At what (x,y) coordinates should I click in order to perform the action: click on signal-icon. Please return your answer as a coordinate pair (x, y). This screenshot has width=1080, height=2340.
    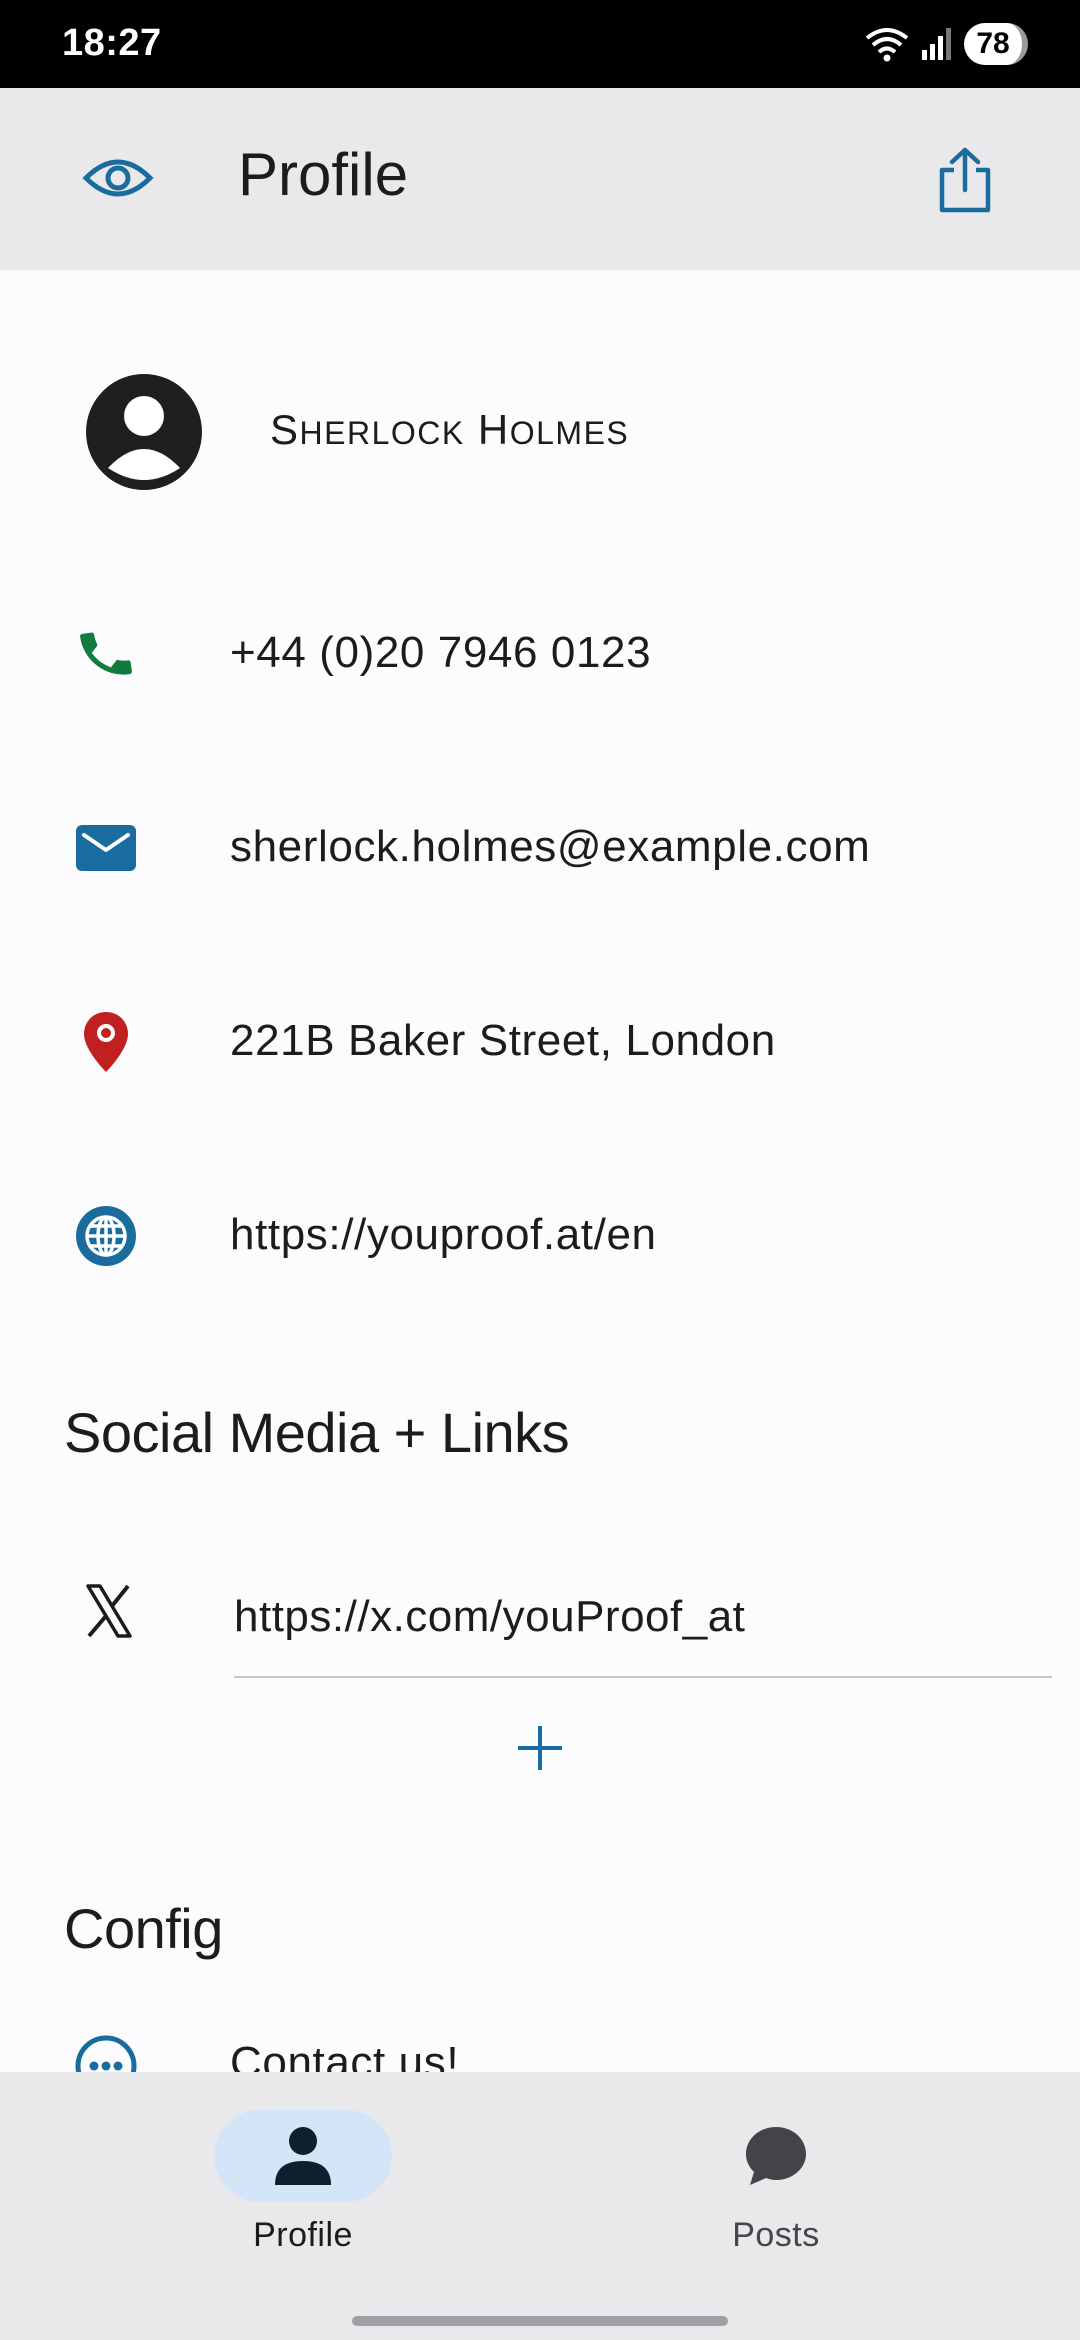
    Looking at the image, I should click on (936, 44).